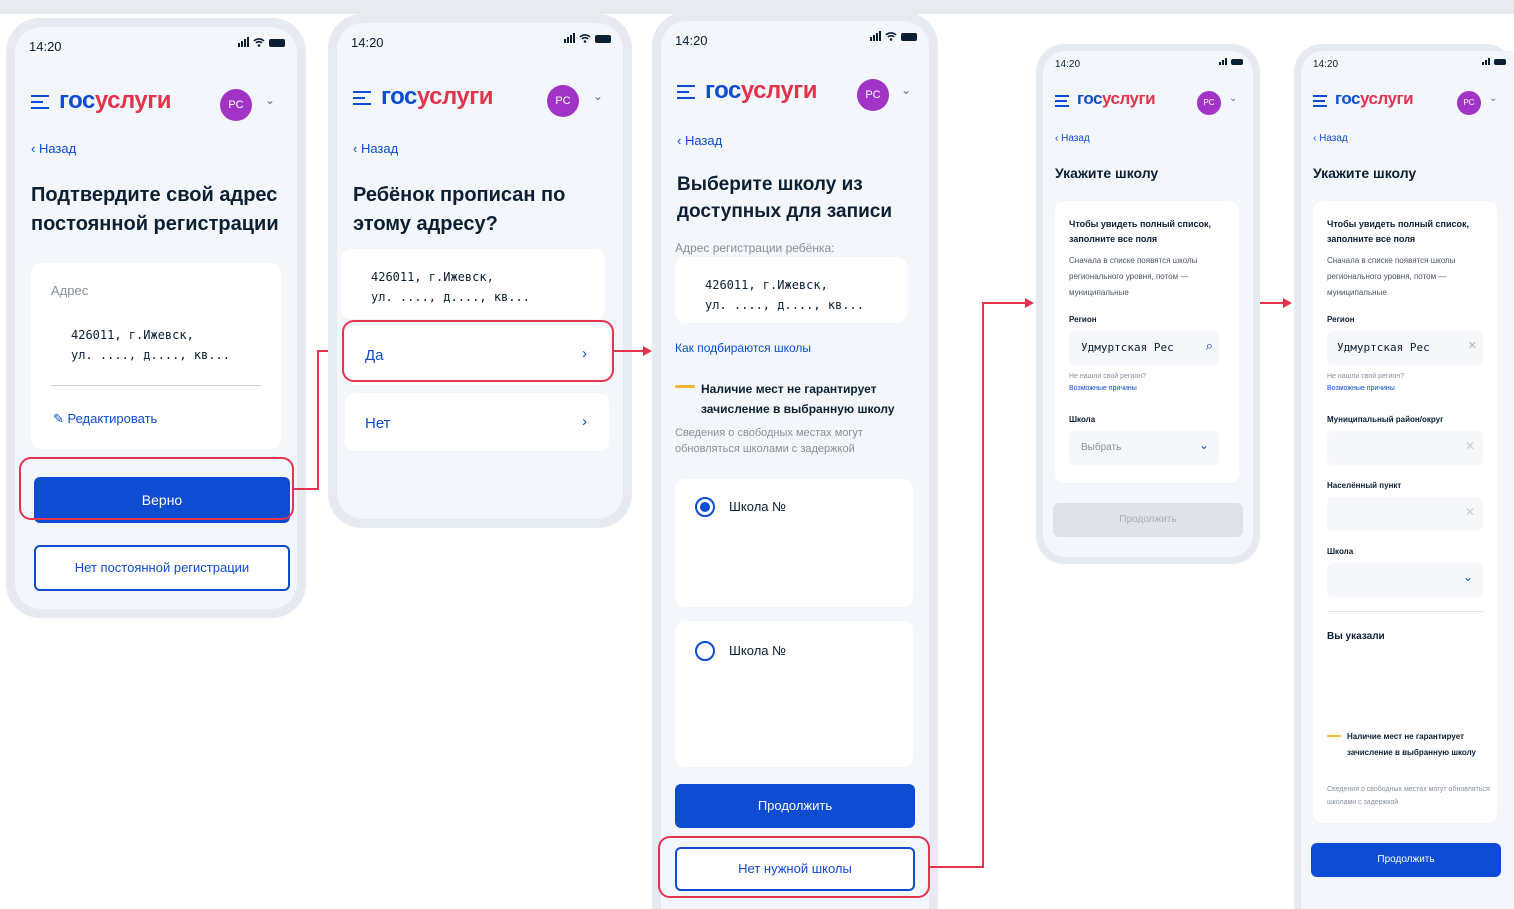 The height and width of the screenshot is (909, 1514). I want to click on school-select: ⌄, so click(1405, 580).